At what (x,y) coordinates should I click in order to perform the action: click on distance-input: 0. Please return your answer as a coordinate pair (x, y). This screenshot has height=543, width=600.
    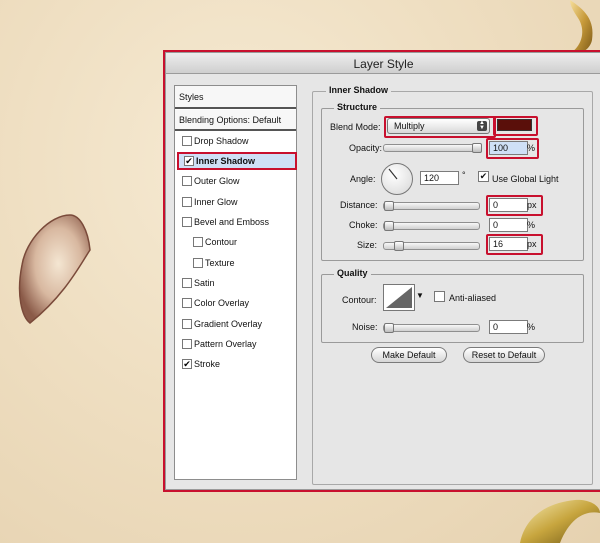
    Looking at the image, I should click on (508, 205).